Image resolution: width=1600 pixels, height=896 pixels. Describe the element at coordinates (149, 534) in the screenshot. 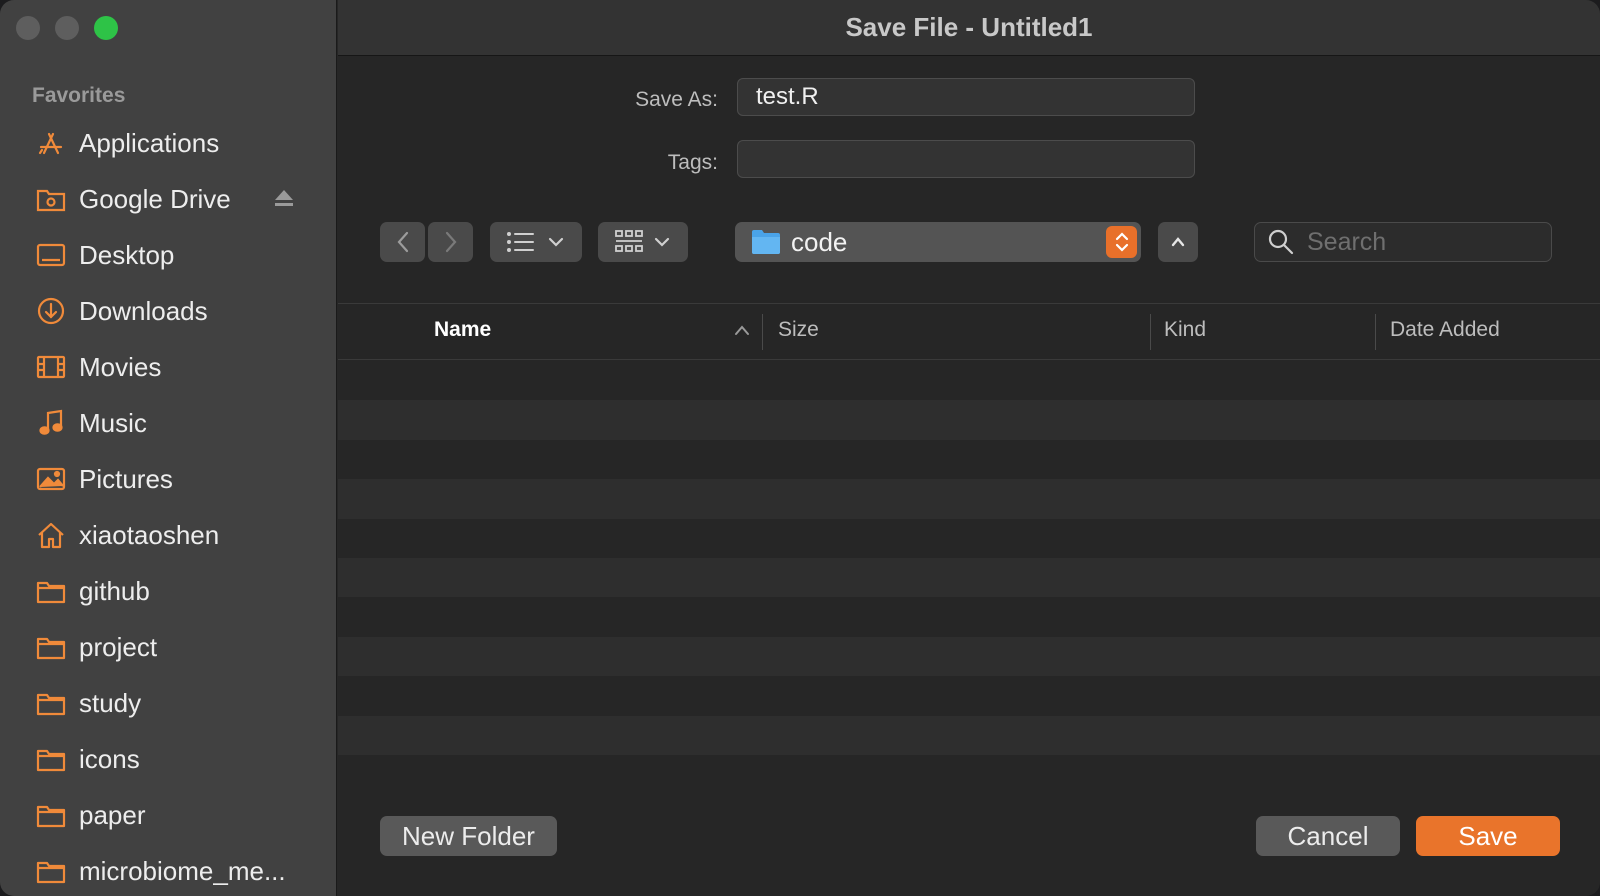

I see `sidebar-item-label: xiaotaoshen` at that location.